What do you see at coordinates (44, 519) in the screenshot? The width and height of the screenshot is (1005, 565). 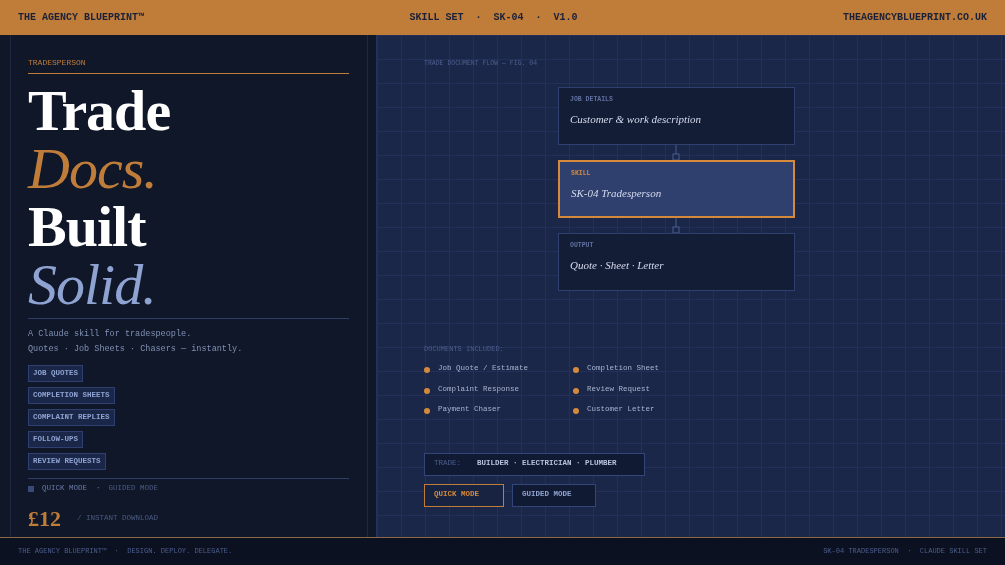 I see `price-text: £12` at bounding box center [44, 519].